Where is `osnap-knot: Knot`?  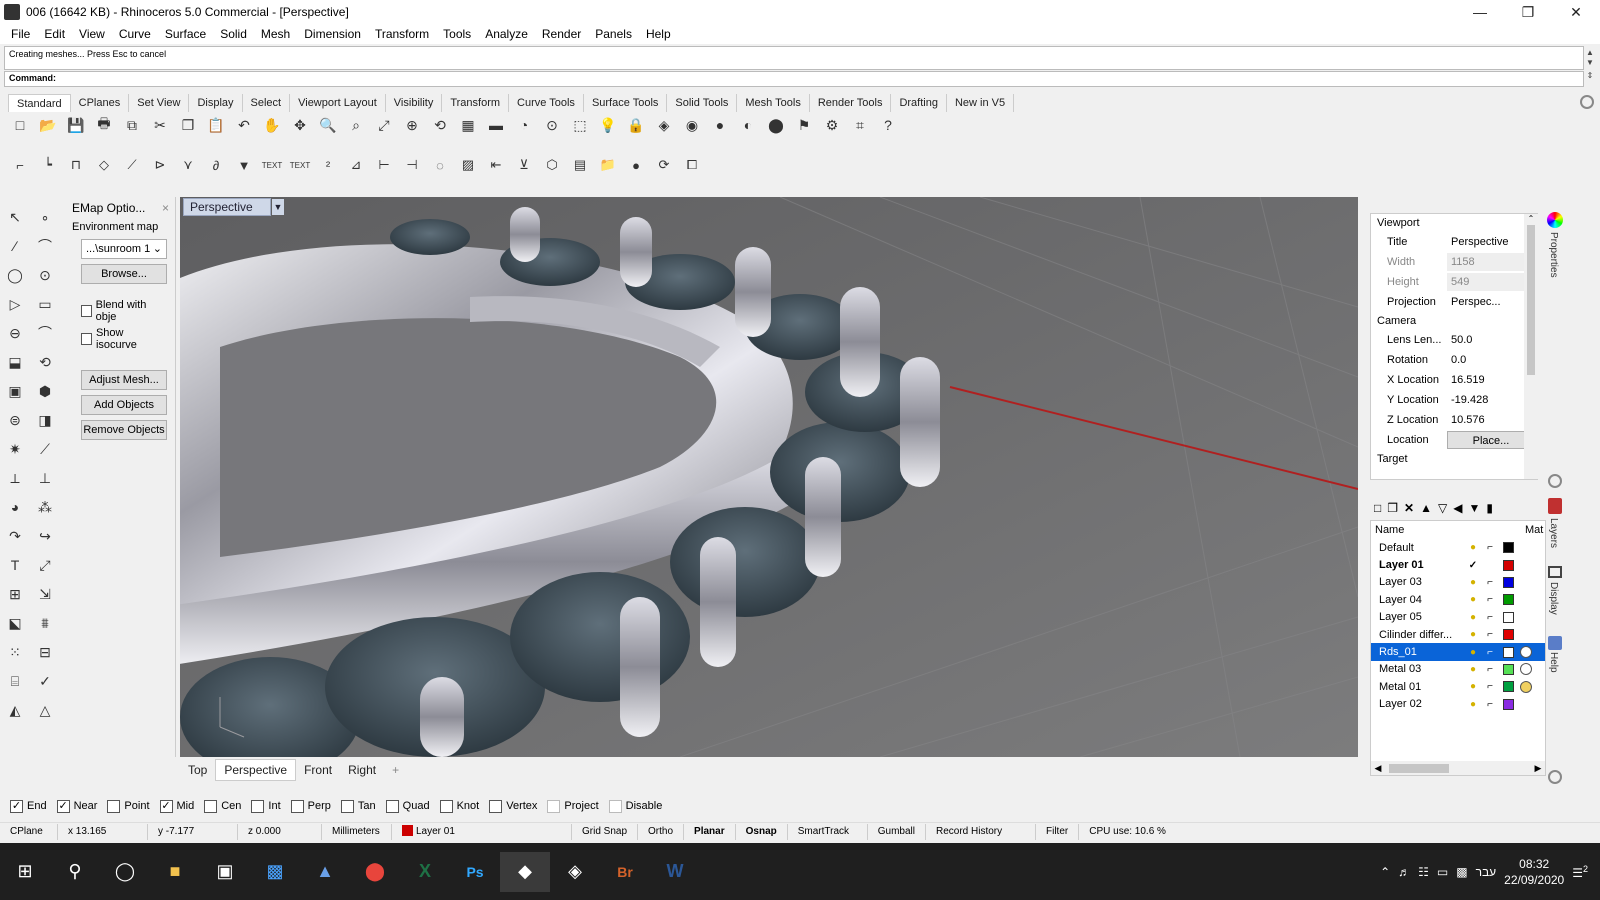 osnap-knot: Knot is located at coordinates (459, 806).